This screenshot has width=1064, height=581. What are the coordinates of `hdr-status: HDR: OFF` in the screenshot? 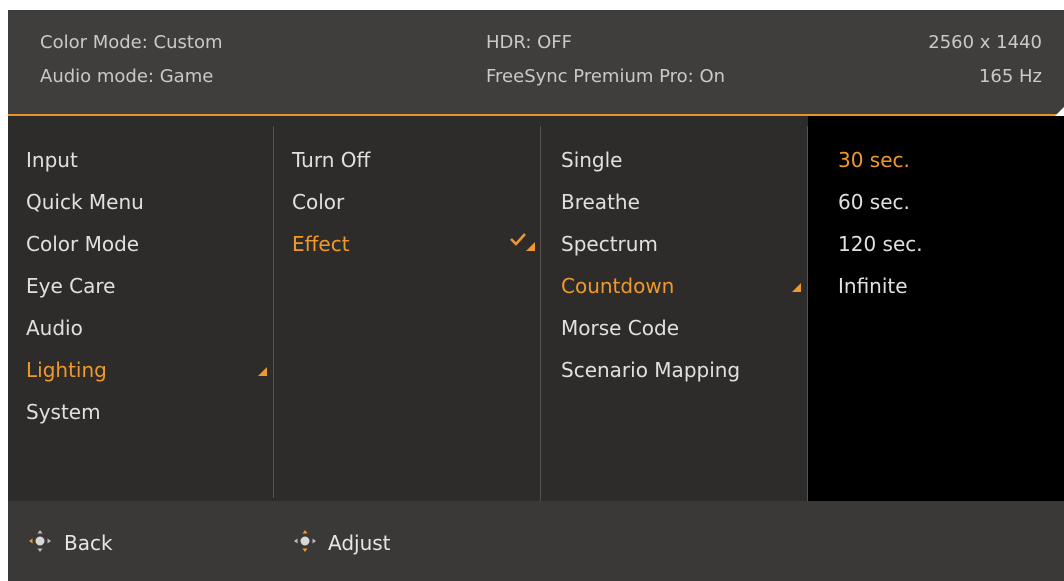 It's located at (529, 42).